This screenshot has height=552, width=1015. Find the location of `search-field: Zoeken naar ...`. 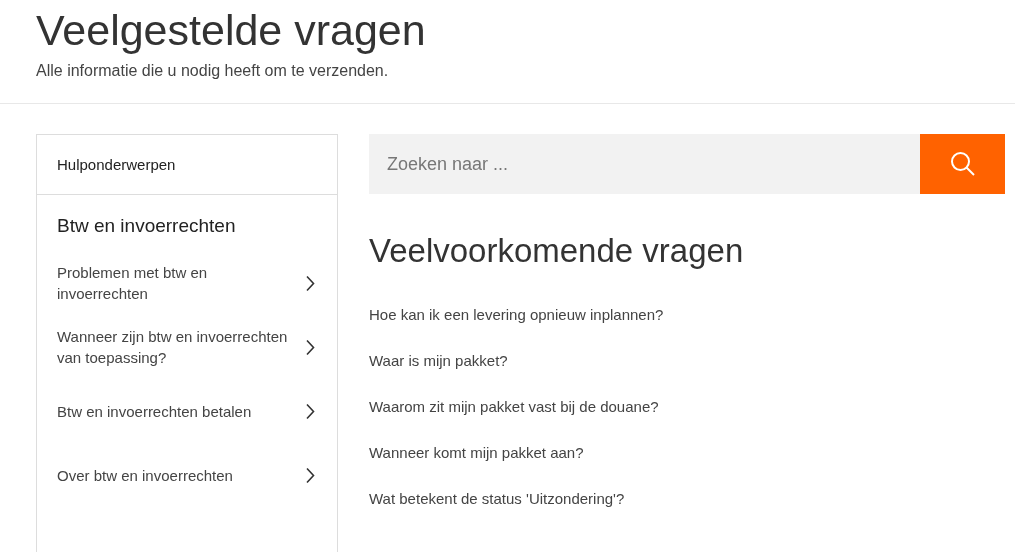

search-field: Zoeken naar ... is located at coordinates (644, 164).